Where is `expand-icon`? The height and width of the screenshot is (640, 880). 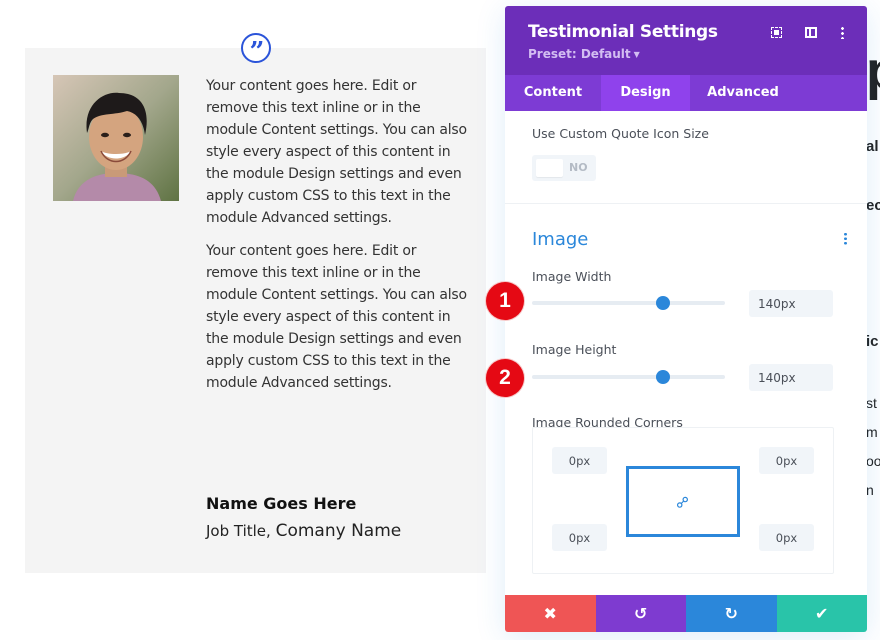
expand-icon is located at coordinates (776, 33).